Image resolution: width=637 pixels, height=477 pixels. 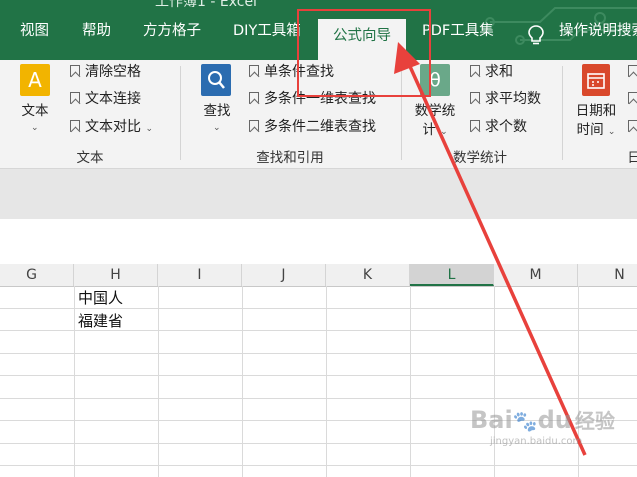 What do you see at coordinates (542, 426) in the screenshot?
I see `baidu-watermark: Bai🐾du 经验 jingyan.baidu.com` at bounding box center [542, 426].